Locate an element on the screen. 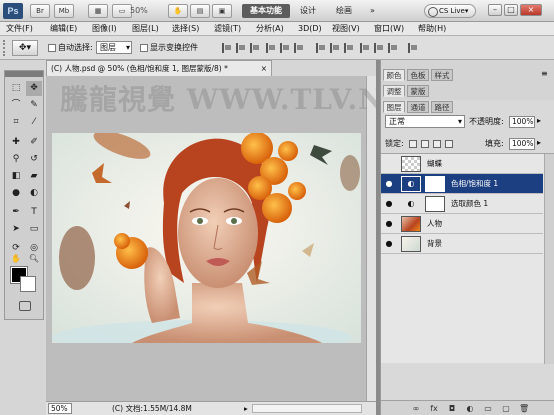 The image size is (554, 415). minibridge-button: Mb is located at coordinates (64, 11).